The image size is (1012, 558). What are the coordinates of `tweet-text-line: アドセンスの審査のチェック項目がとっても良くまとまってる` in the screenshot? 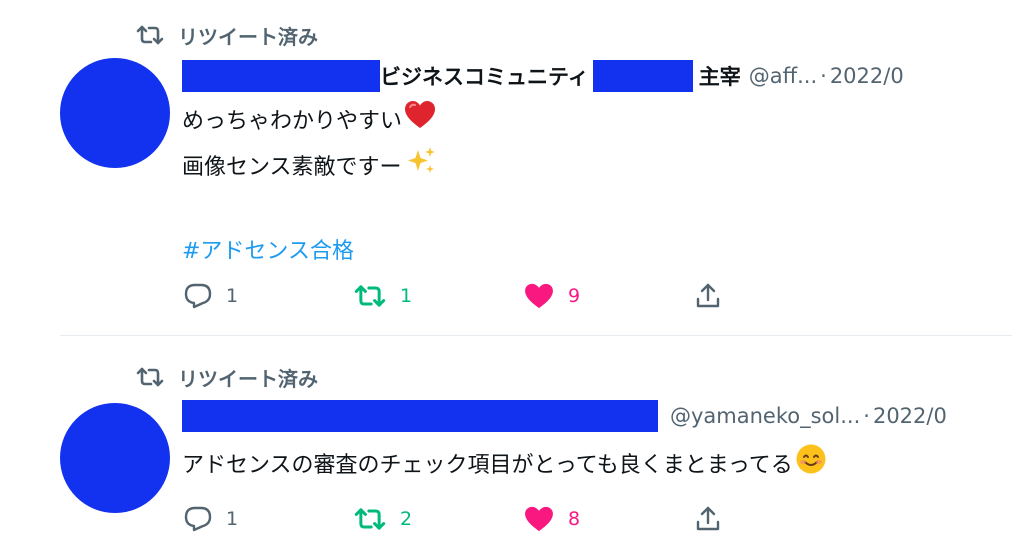 It's located at (504, 466).